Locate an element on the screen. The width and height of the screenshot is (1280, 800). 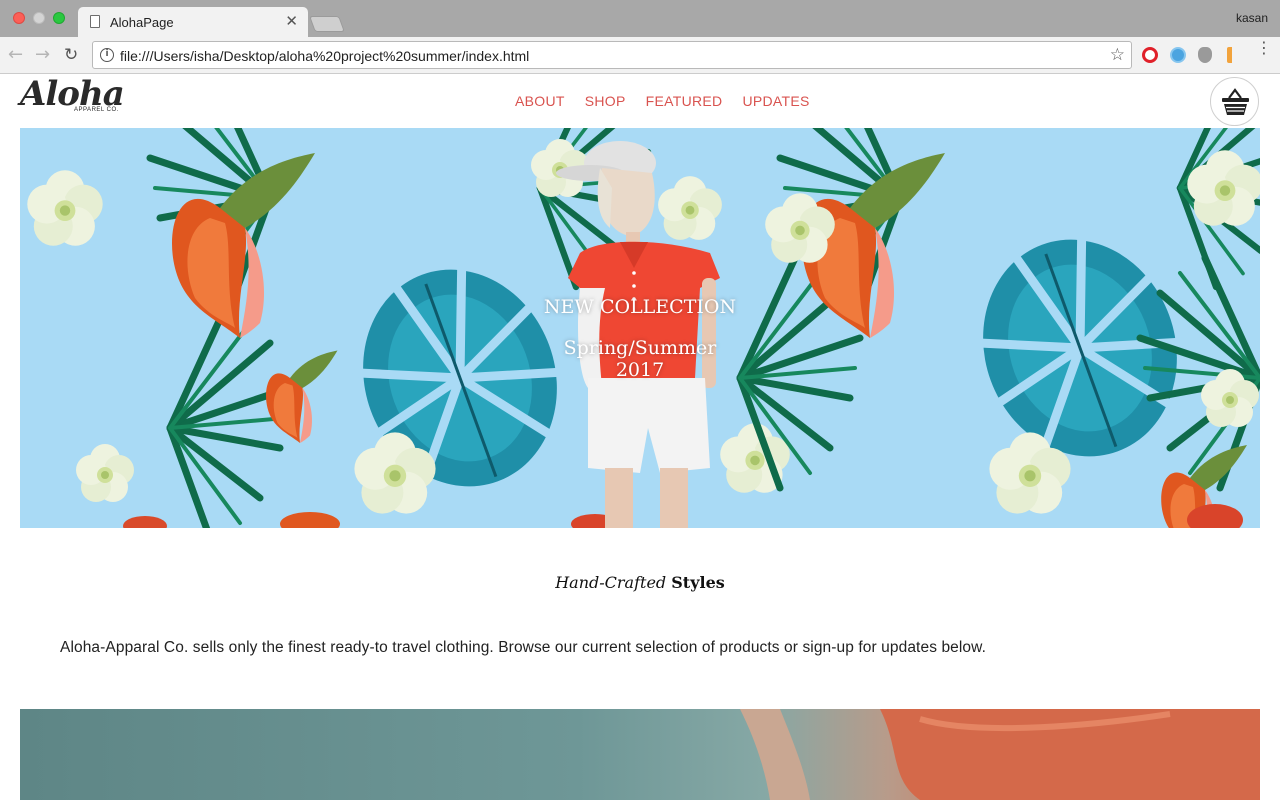
basket-icon is located at coordinates (1235, 101).